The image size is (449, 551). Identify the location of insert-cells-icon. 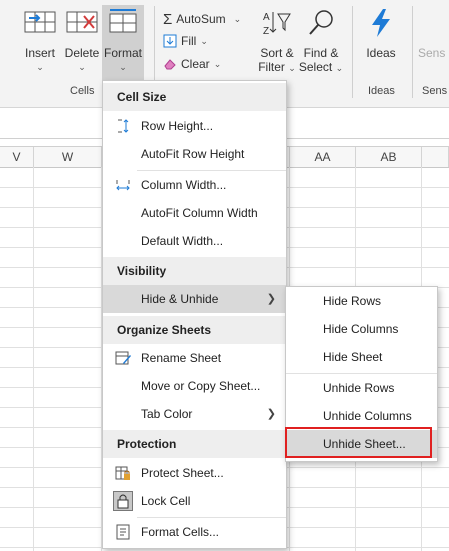
(40, 22).